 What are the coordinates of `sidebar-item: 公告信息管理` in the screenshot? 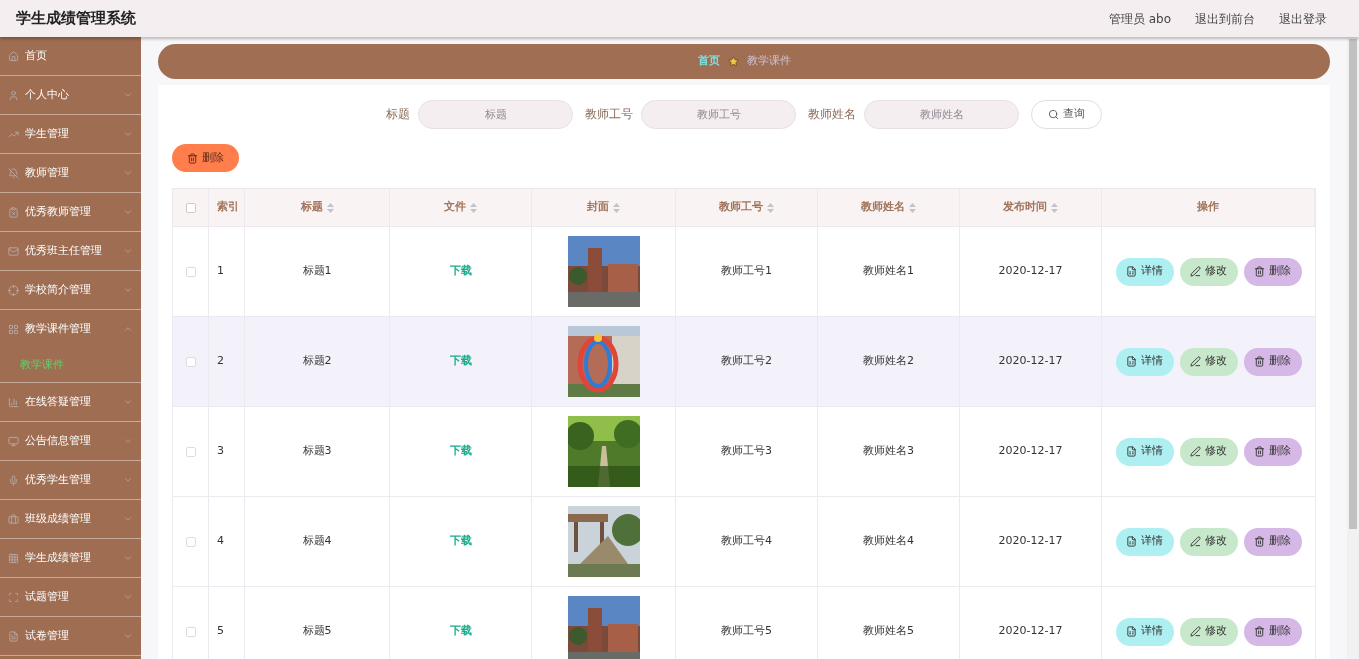 It's located at (70, 441).